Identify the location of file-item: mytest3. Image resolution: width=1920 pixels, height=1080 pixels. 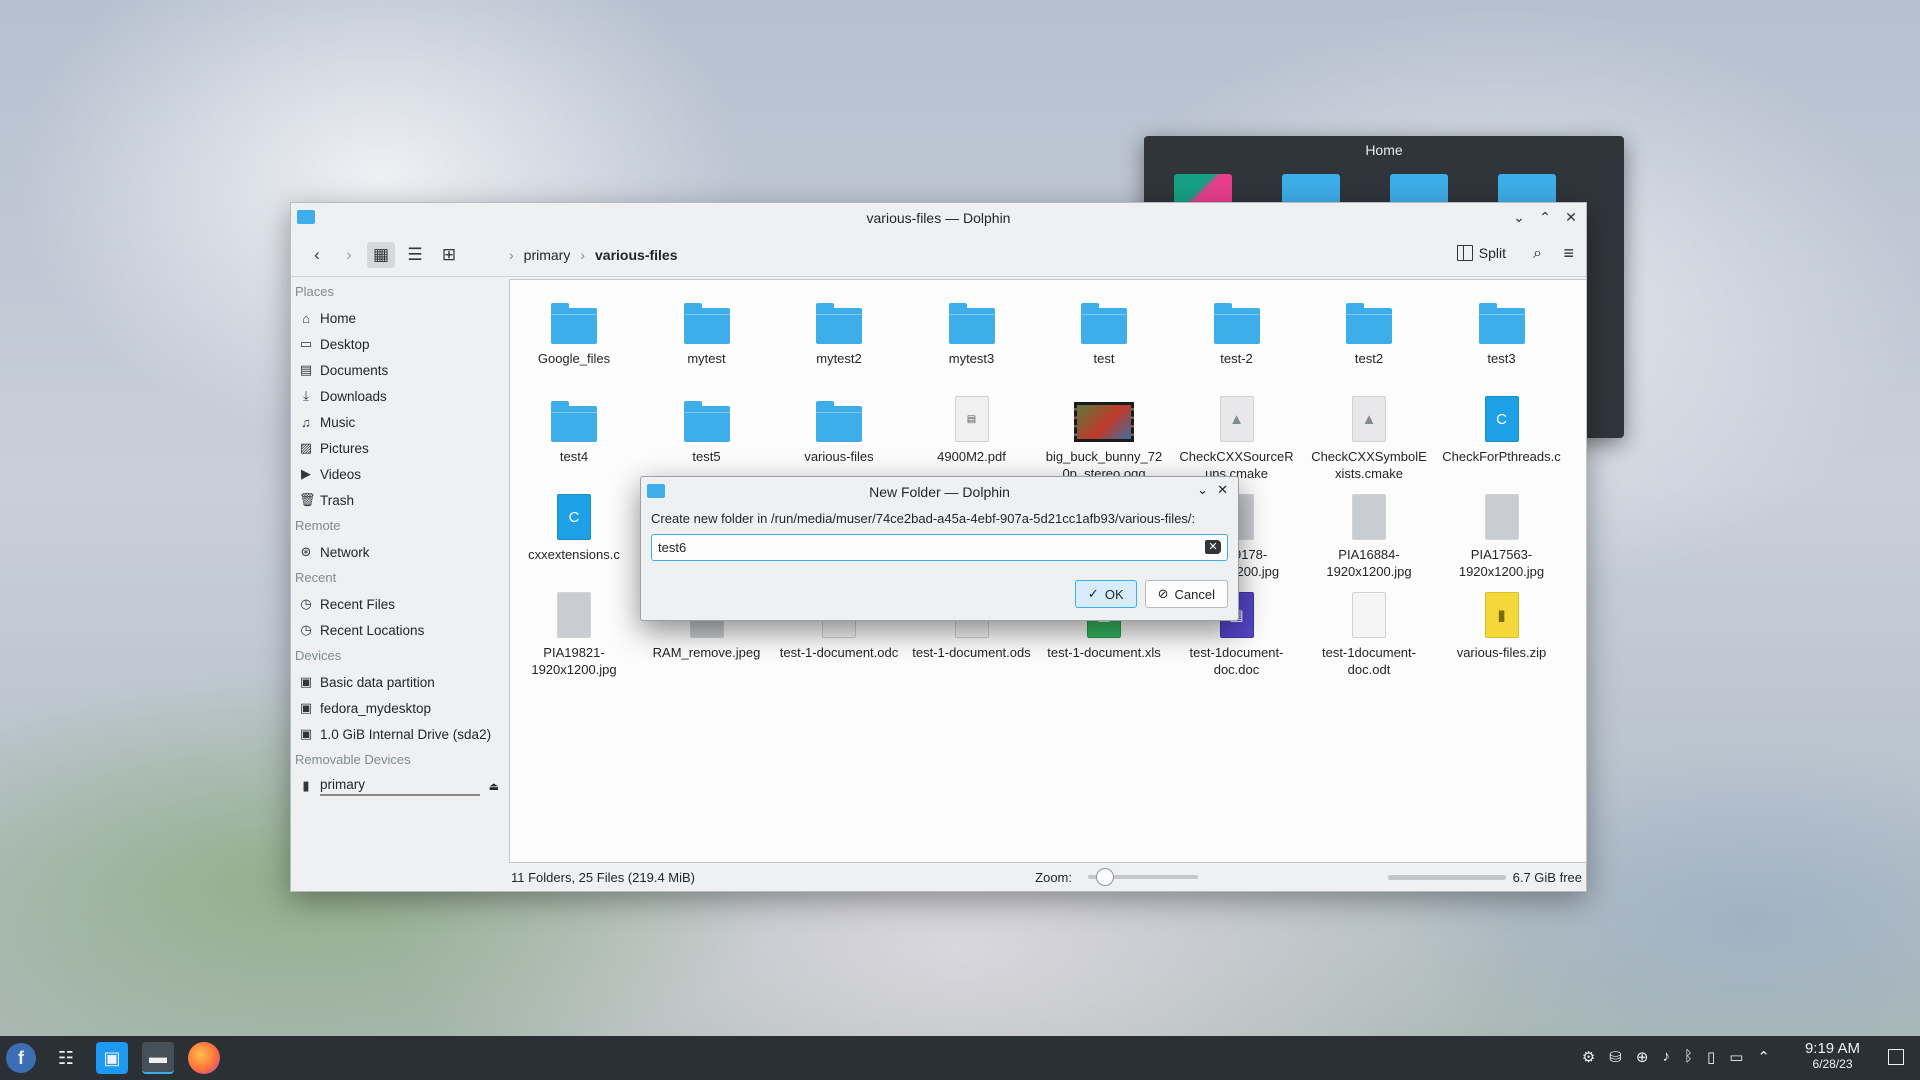
(972, 328).